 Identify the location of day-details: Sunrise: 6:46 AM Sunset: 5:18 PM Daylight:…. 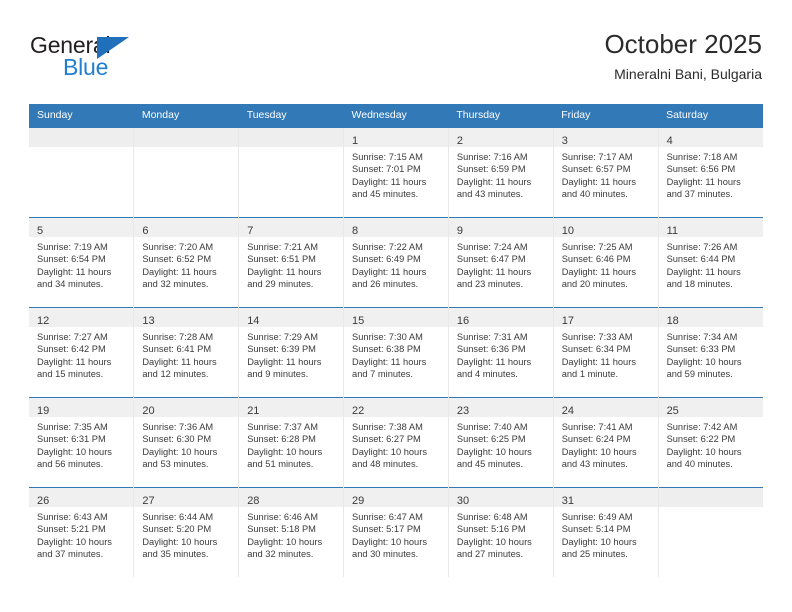
(291, 534).